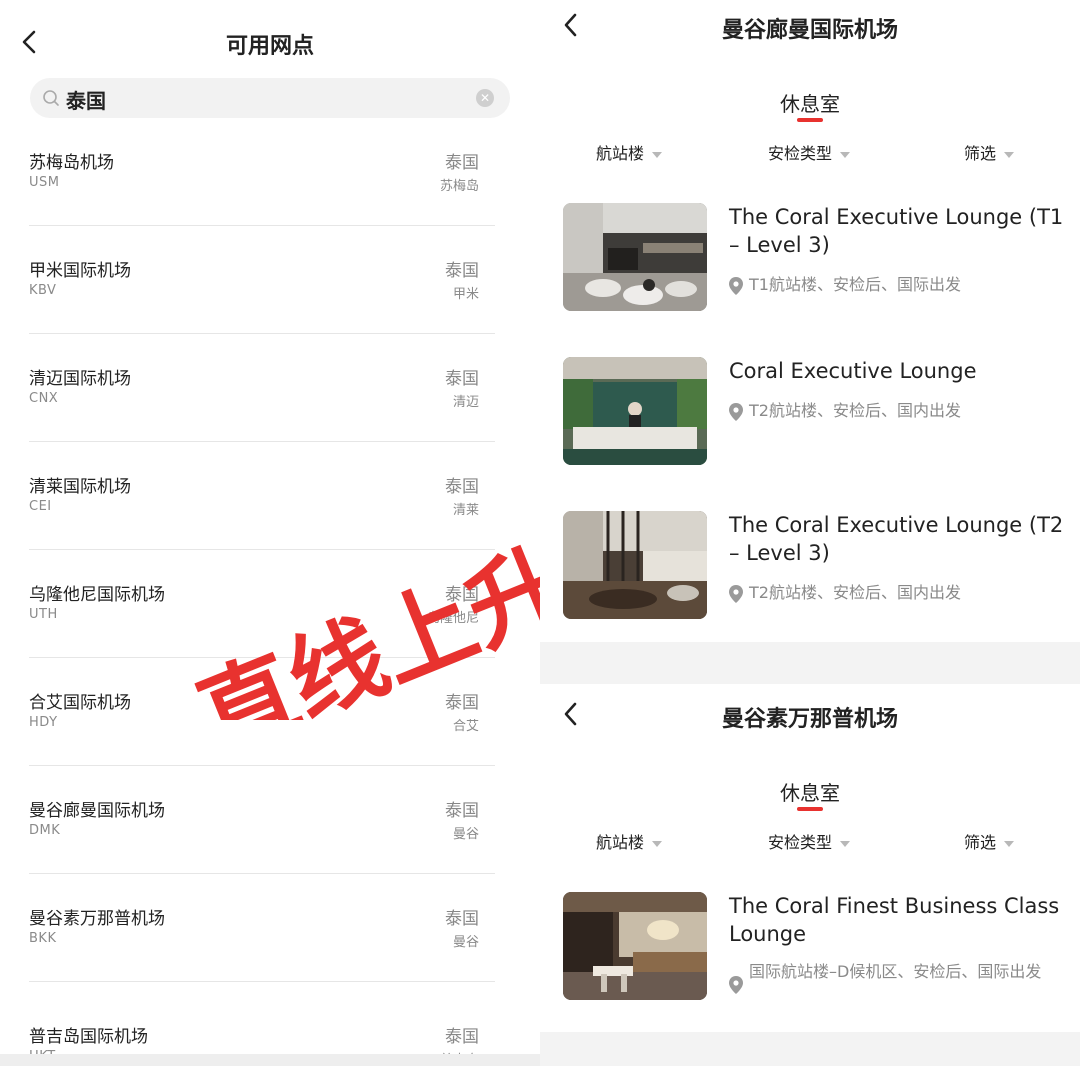 This screenshot has height=1066, width=1080. What do you see at coordinates (44, 182) in the screenshot?
I see `airport-code: USM` at bounding box center [44, 182].